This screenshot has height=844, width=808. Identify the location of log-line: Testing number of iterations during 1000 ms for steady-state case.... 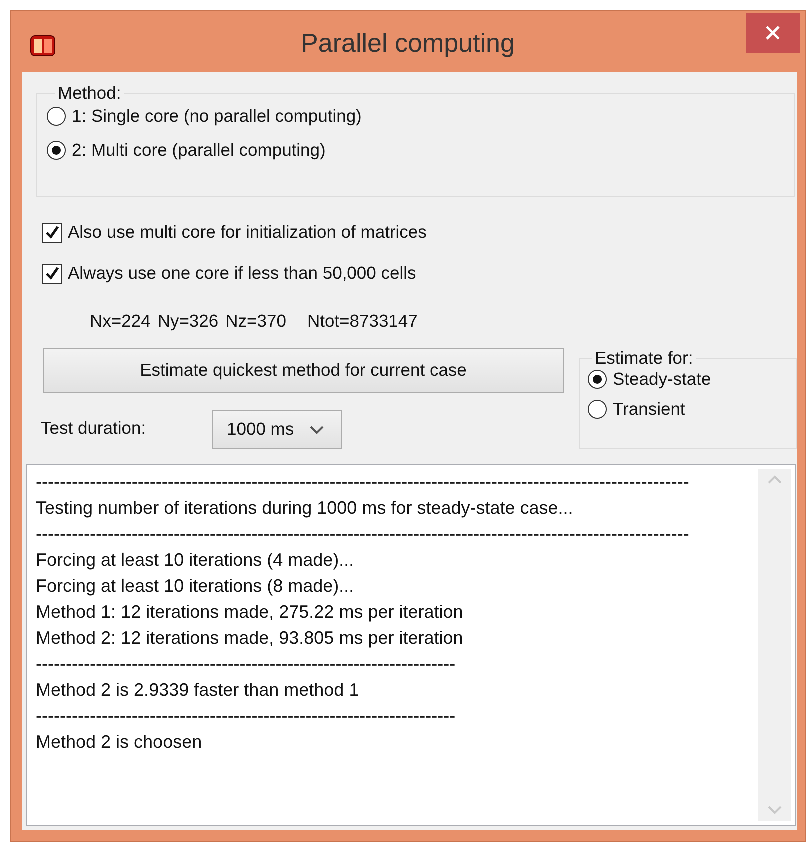
(305, 508).